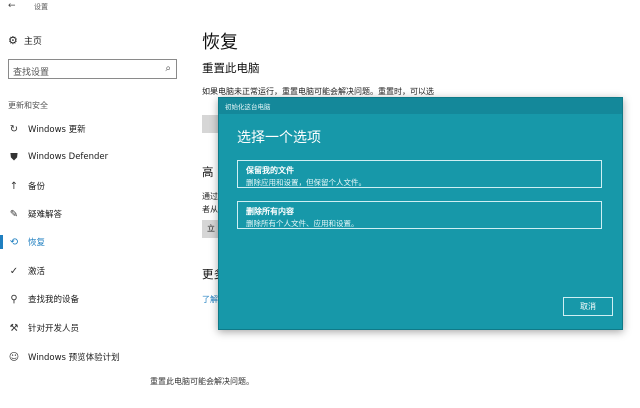  What do you see at coordinates (420, 106) in the screenshot?
I see `dialog-title-bar: 初始化这台电脑` at bounding box center [420, 106].